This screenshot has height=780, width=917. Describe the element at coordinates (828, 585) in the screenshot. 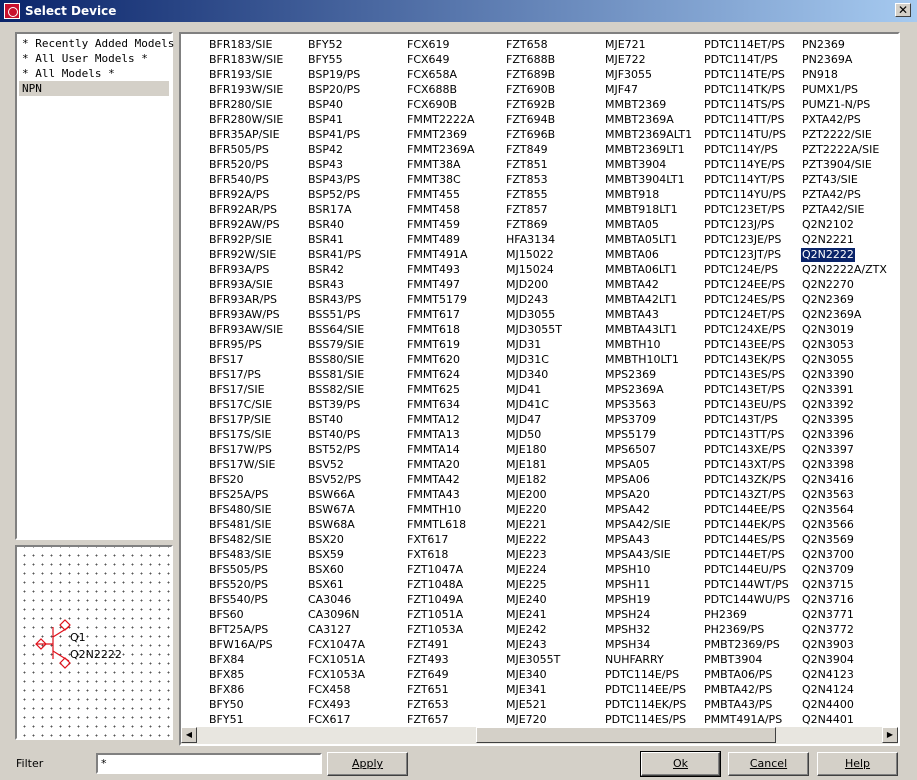

I see `device-item: Q2N3715` at that location.